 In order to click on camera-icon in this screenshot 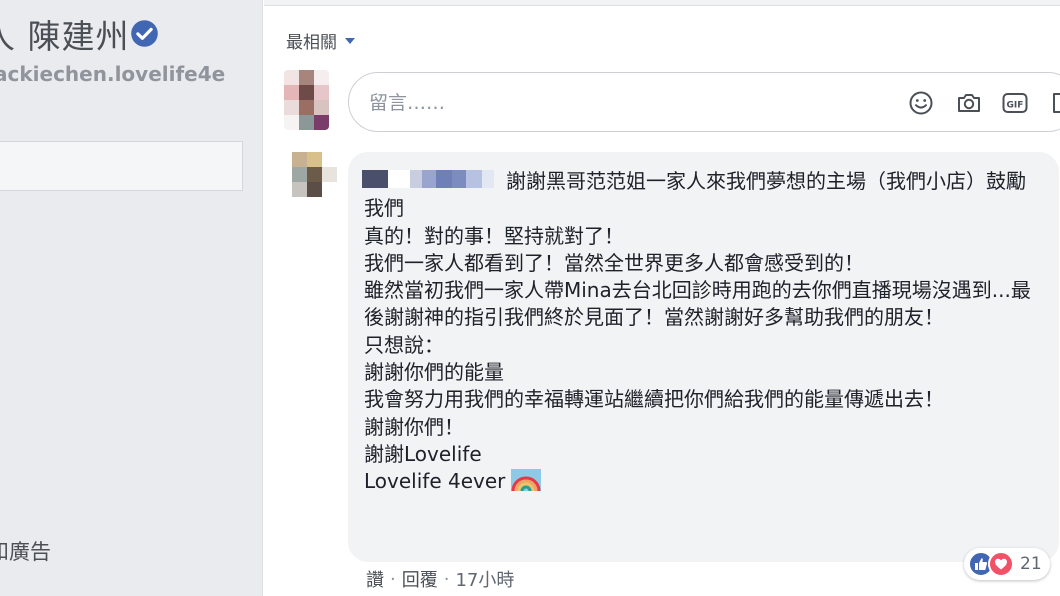, I will do `click(969, 103)`.